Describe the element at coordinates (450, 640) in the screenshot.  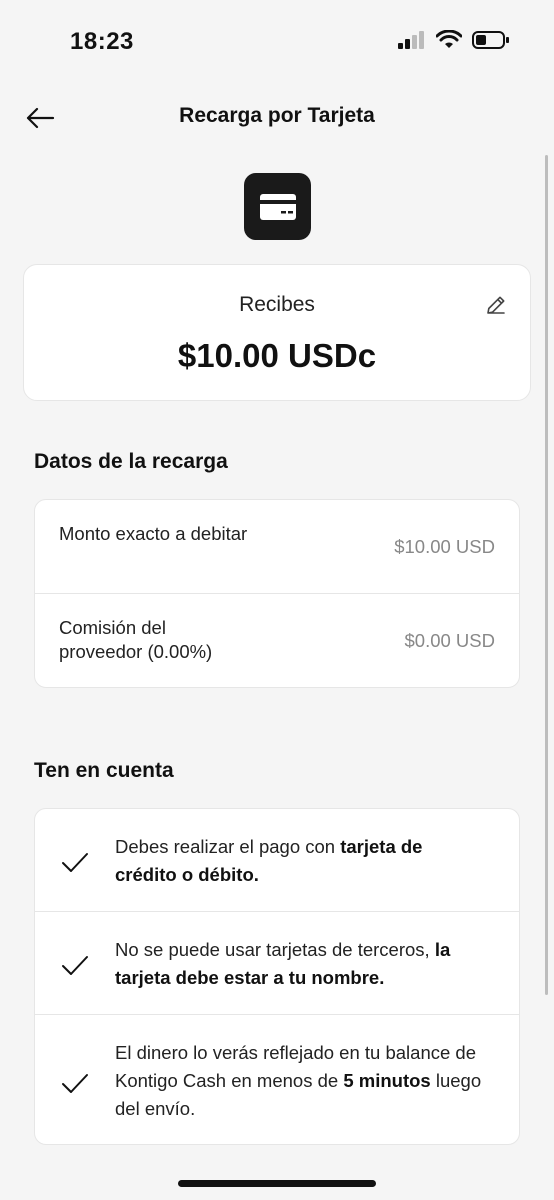
I see `detail-value: $0.00 USD` at that location.